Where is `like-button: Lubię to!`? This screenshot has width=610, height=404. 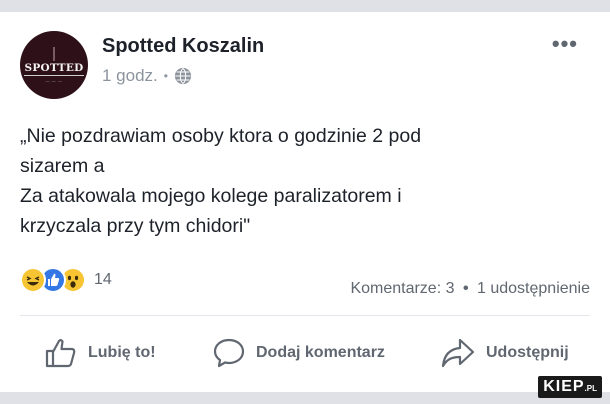
like-button: Lubię to! is located at coordinates (100, 353).